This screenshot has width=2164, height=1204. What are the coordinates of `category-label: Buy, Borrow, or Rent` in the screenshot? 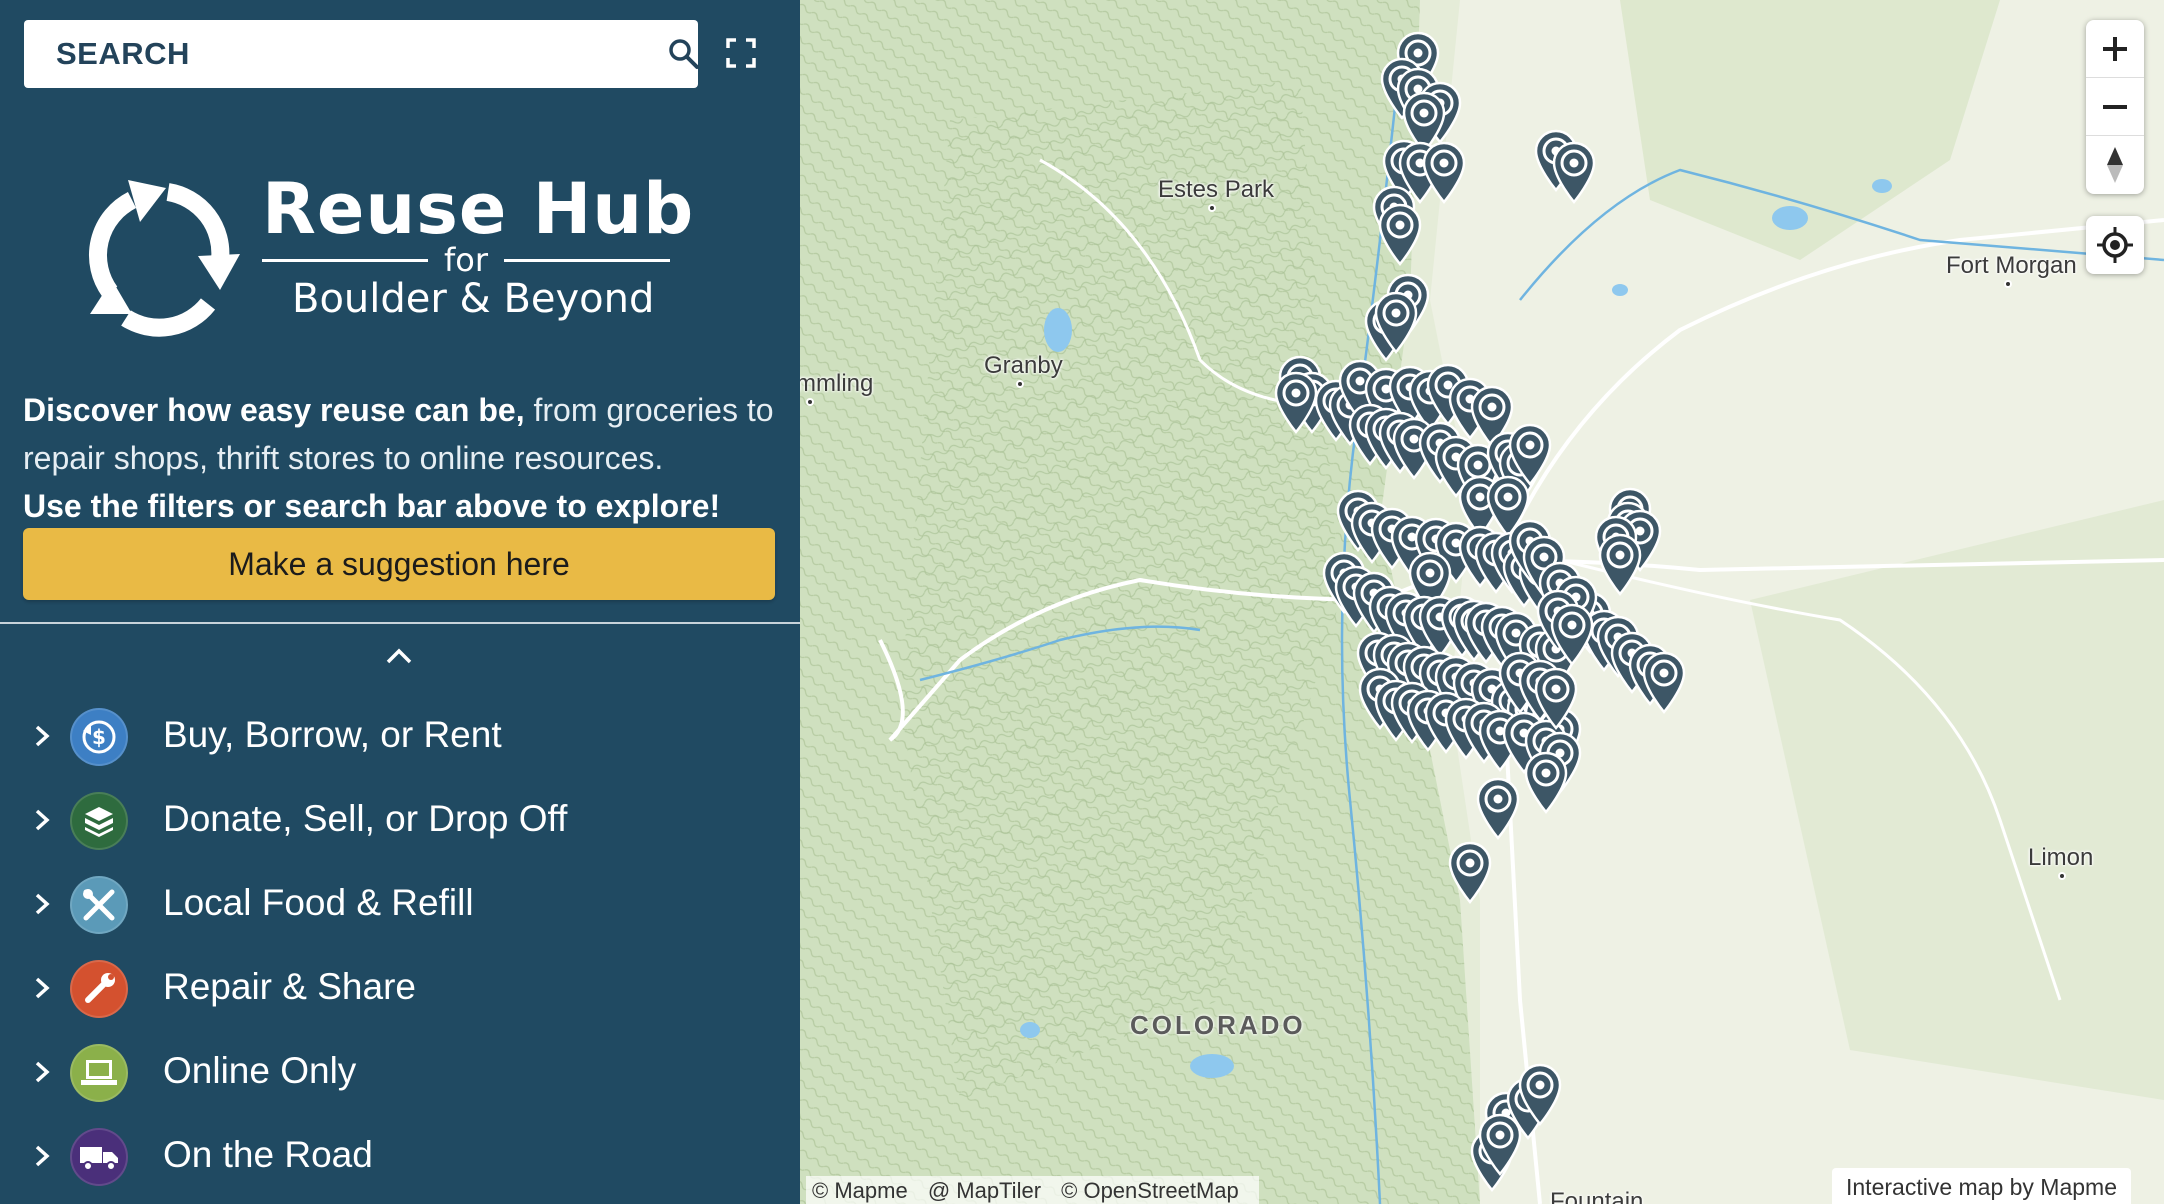 It's located at (332, 734).